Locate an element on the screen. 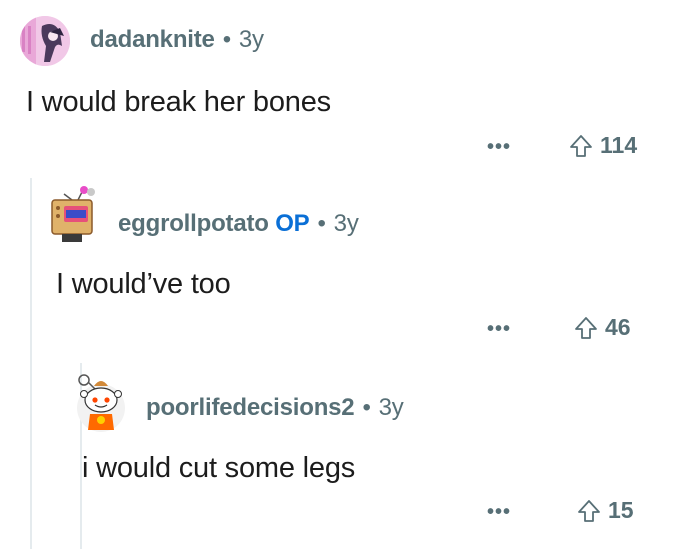 Image resolution: width=700 pixels, height=549 pixels. username-link: dadanknite is located at coordinates (152, 39).